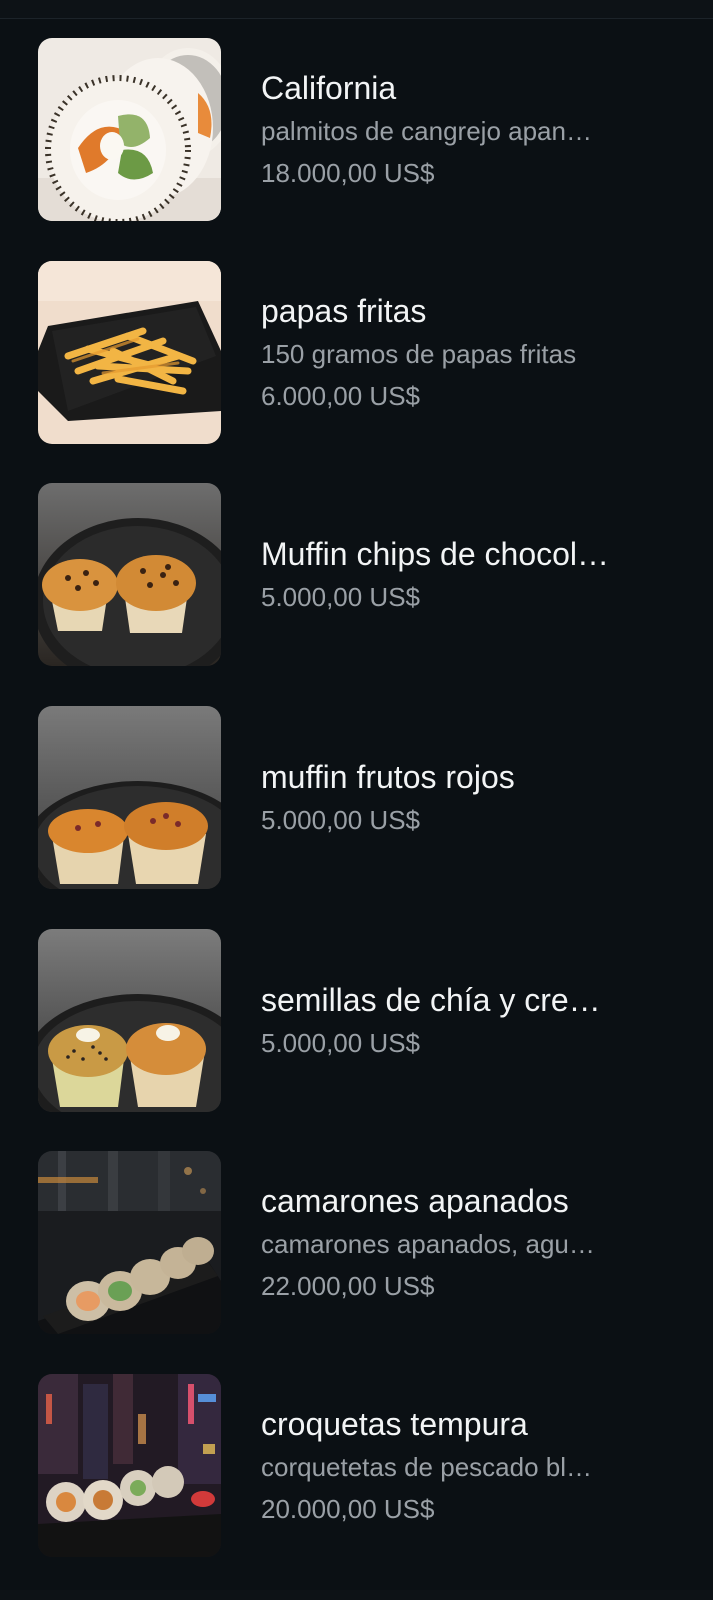 The image size is (713, 1600). What do you see at coordinates (394, 1423) in the screenshot?
I see `item-name: croquetas tempura` at bounding box center [394, 1423].